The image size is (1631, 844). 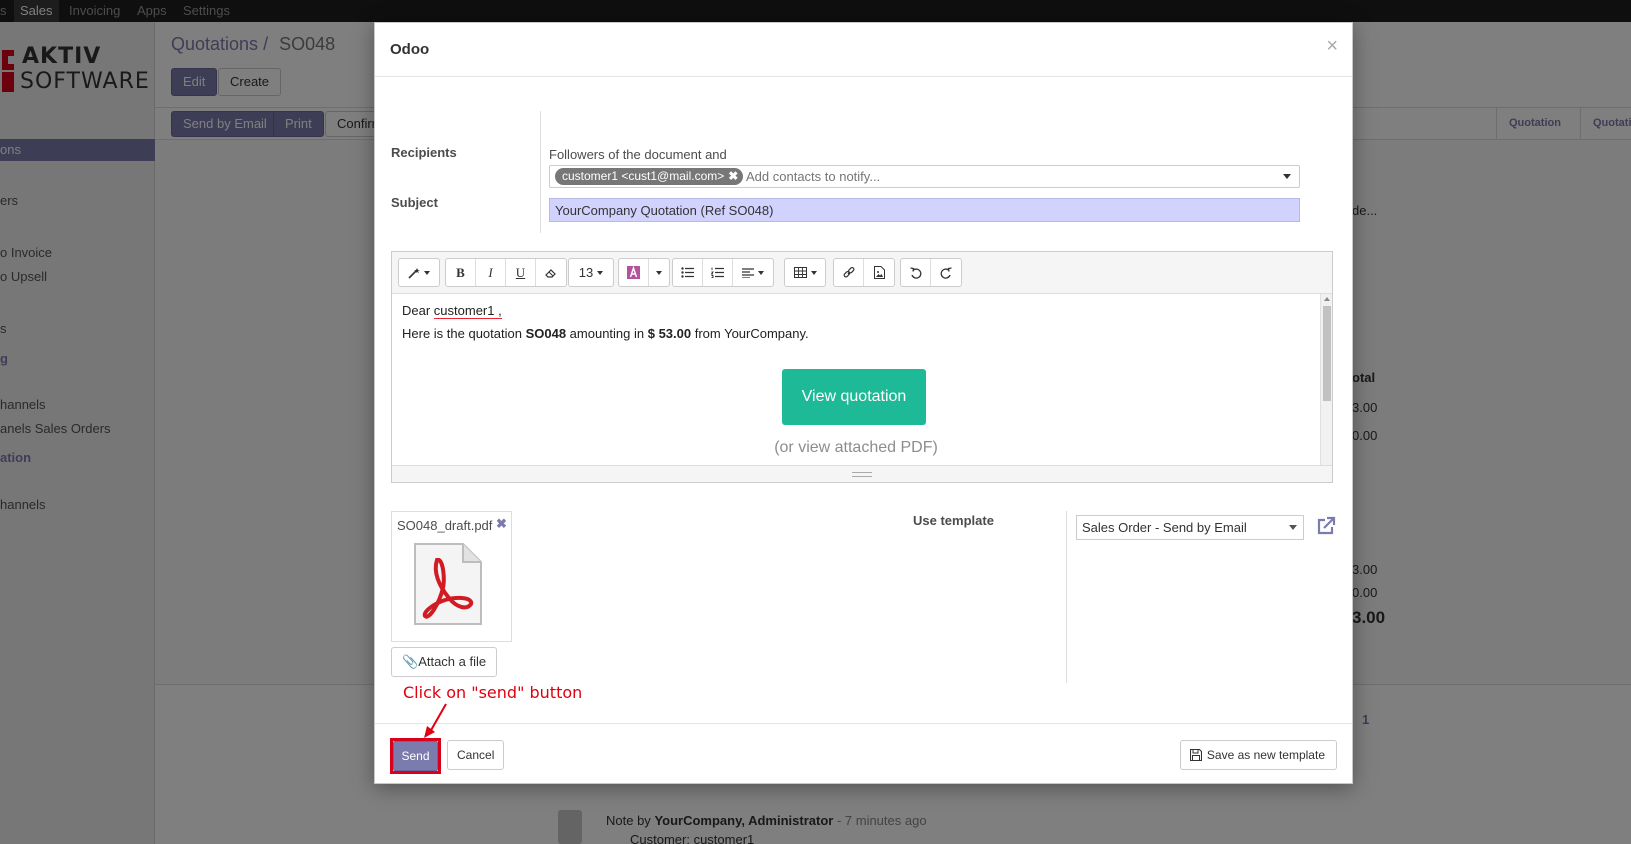 I want to click on remove-attachment-icon: ✖, so click(x=501, y=524).